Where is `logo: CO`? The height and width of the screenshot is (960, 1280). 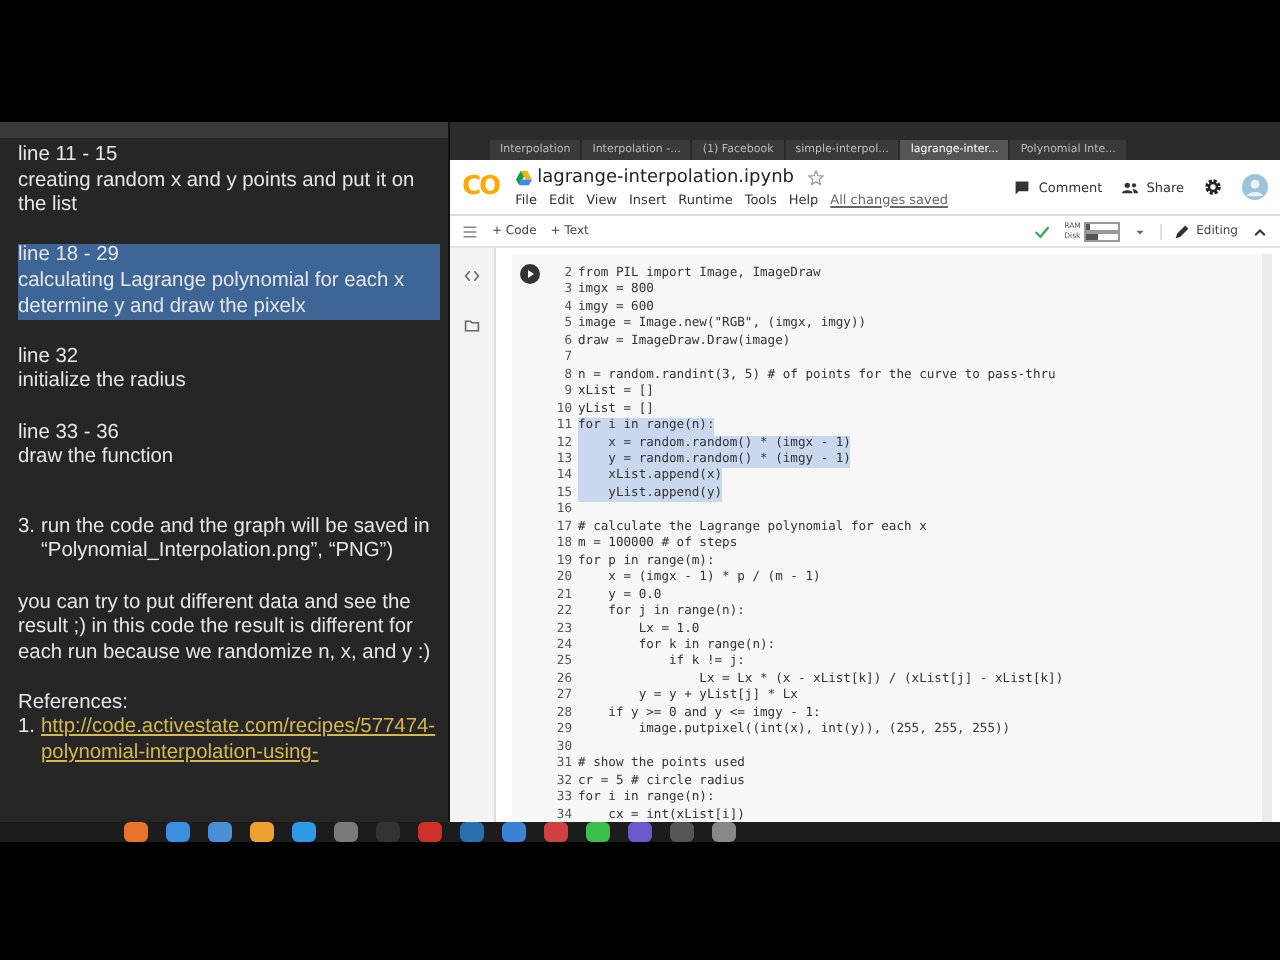
logo: CO is located at coordinates (481, 187).